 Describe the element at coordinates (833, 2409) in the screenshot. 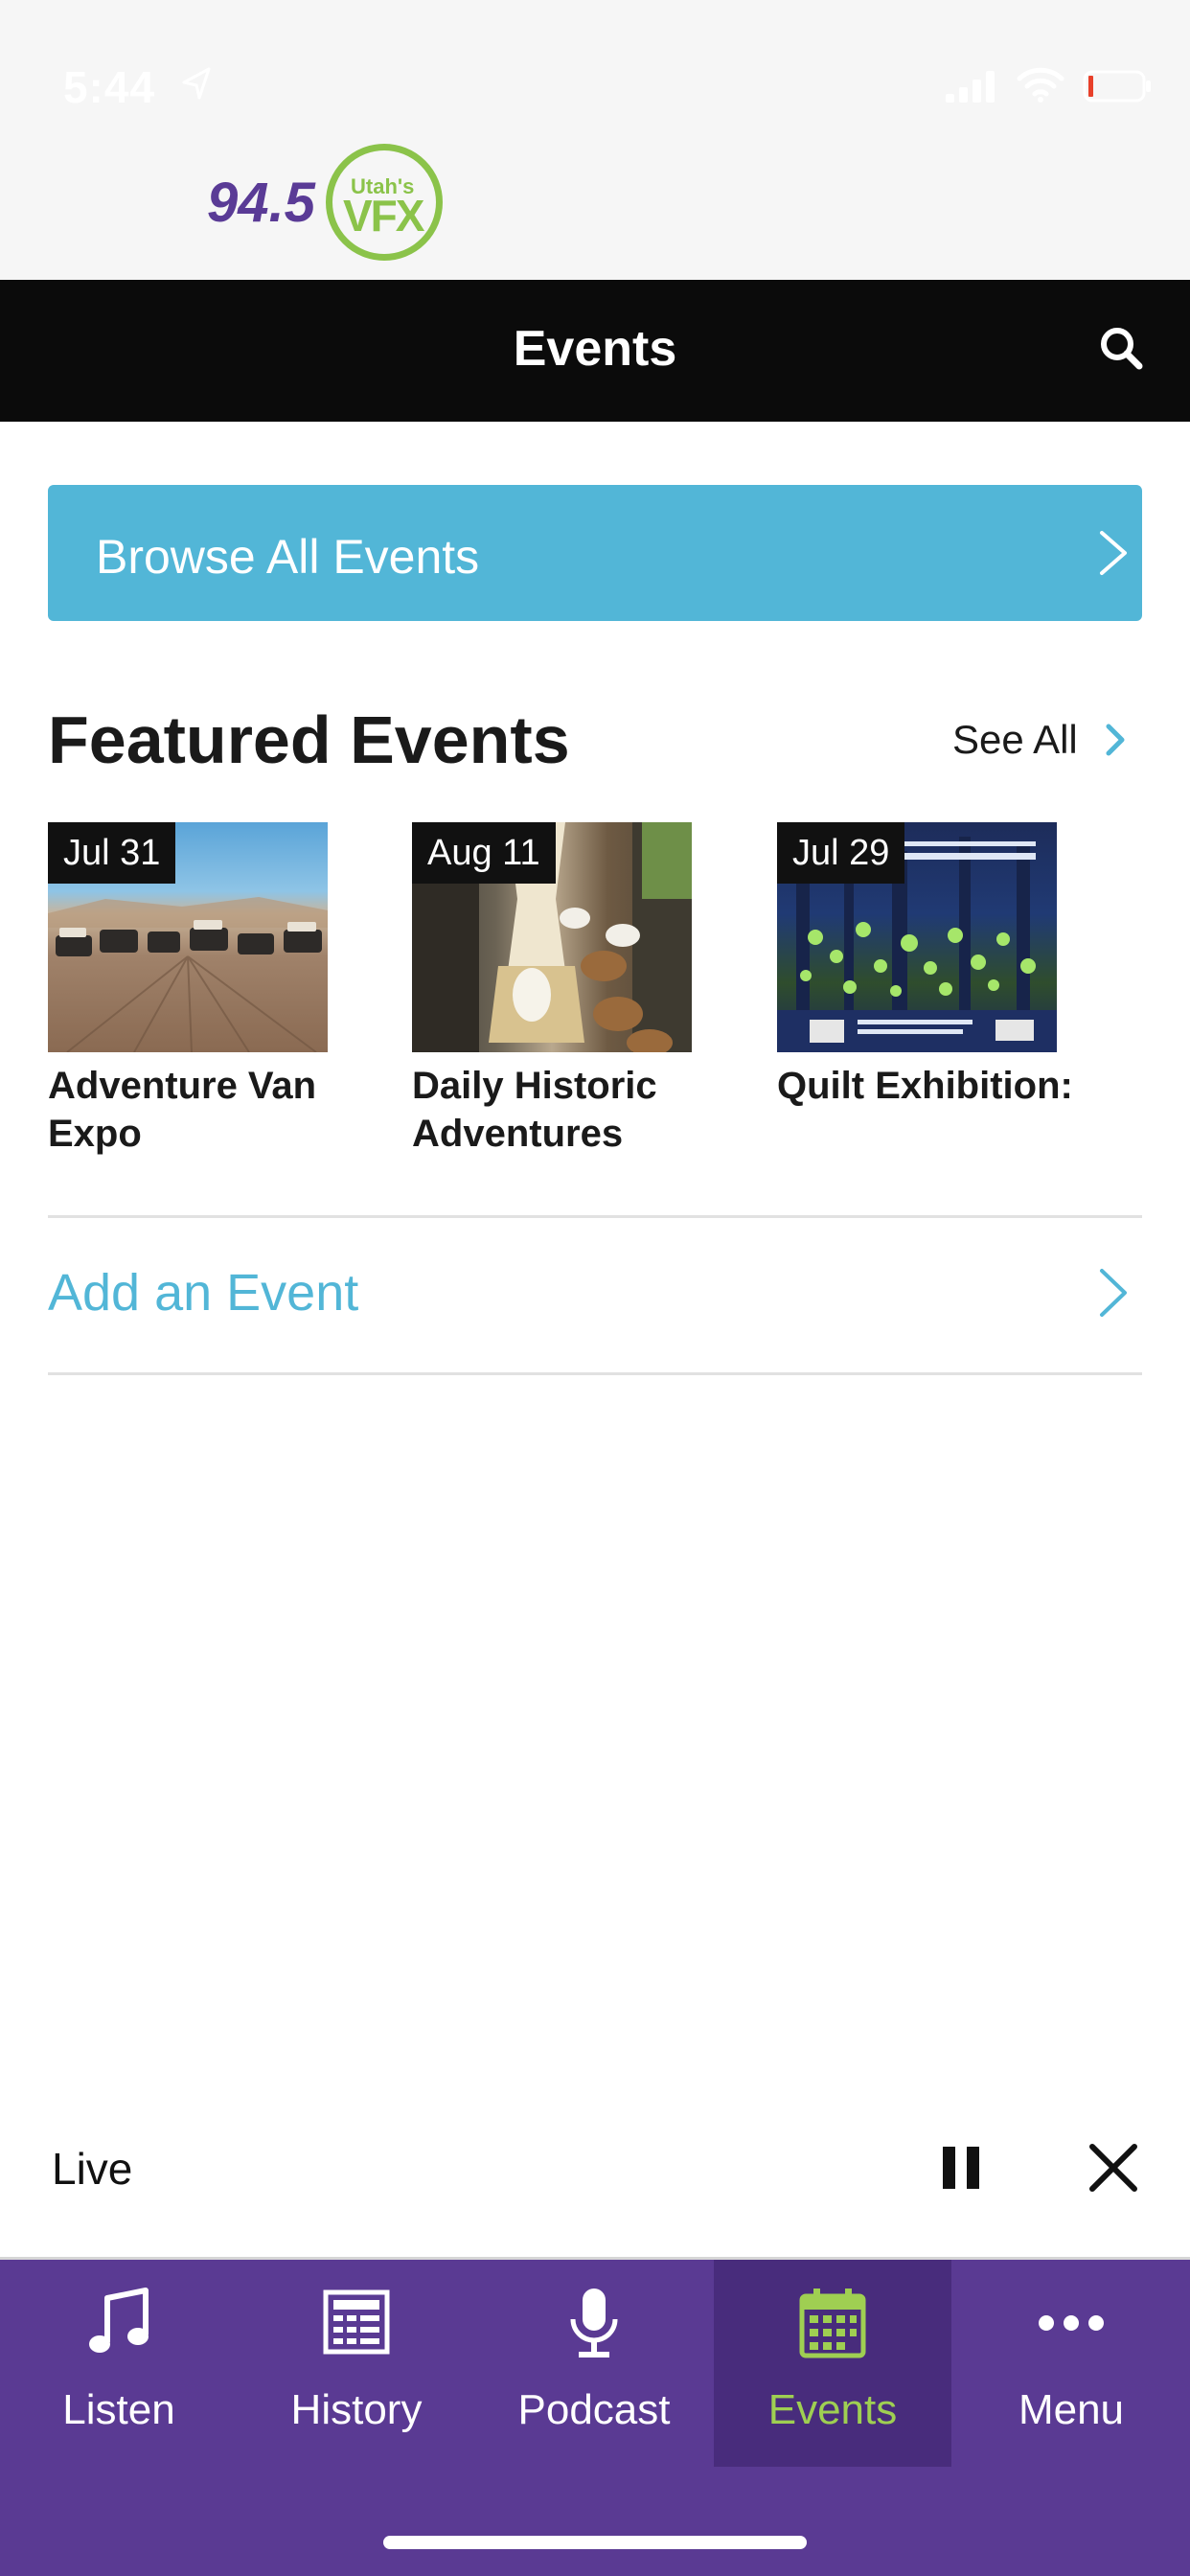

I see `tab-label: Events` at that location.